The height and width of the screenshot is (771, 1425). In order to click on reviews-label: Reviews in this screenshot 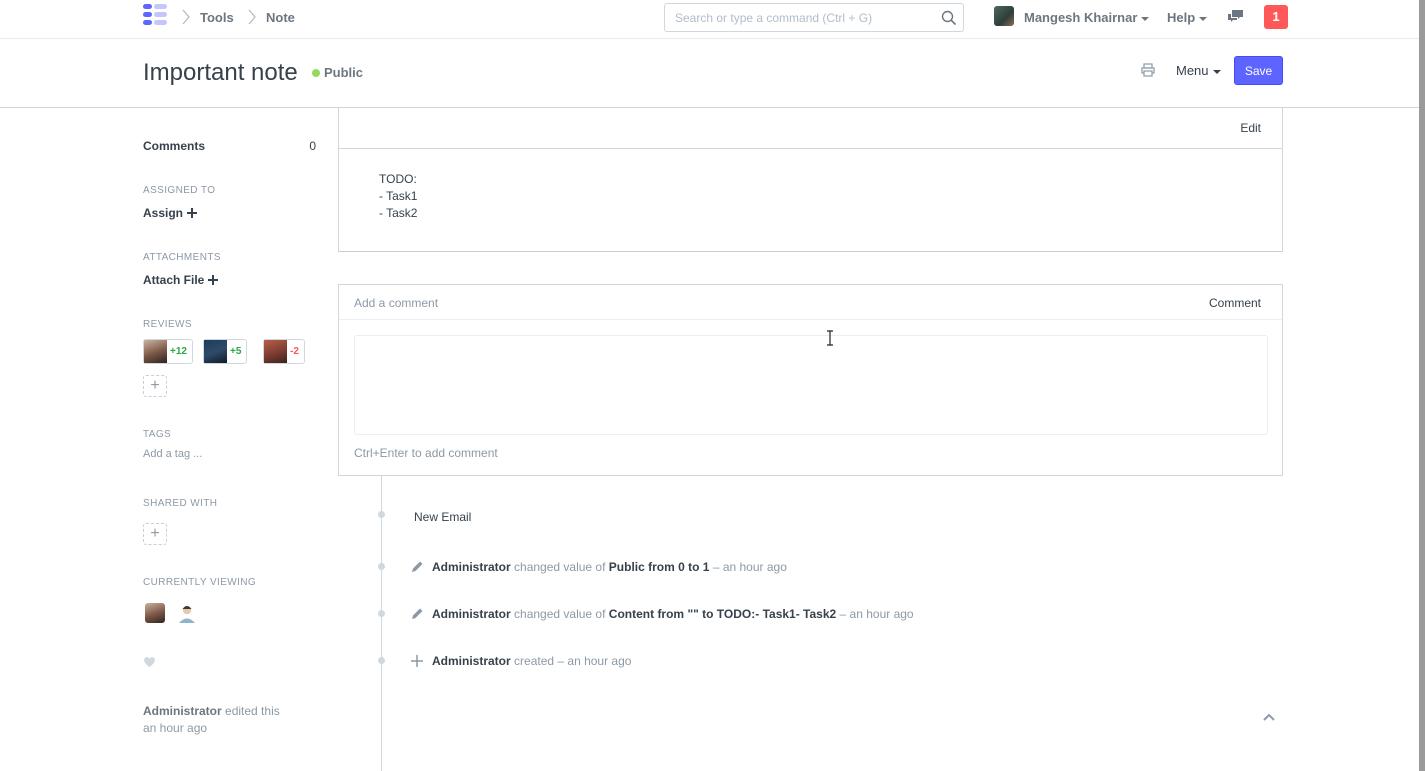, I will do `click(167, 324)`.